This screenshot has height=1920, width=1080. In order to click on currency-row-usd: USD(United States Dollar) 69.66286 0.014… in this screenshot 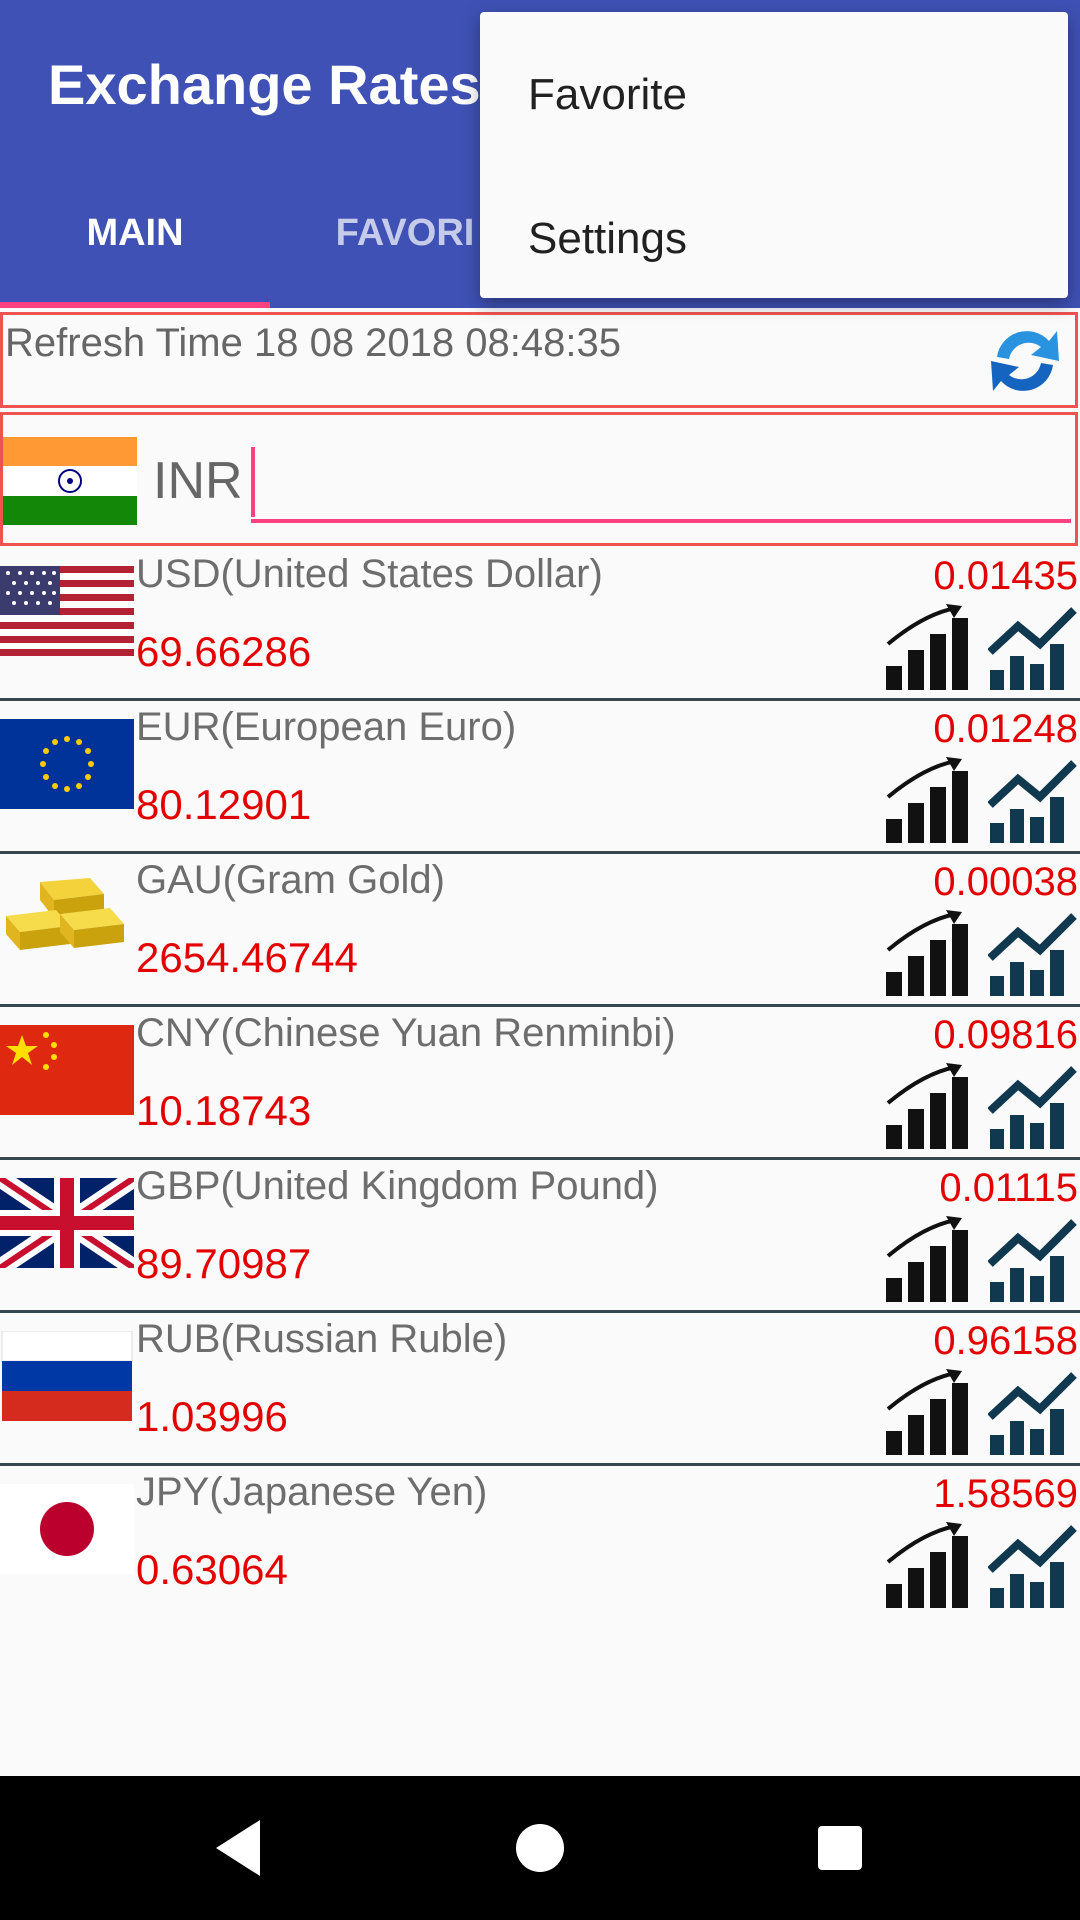, I will do `click(540, 624)`.